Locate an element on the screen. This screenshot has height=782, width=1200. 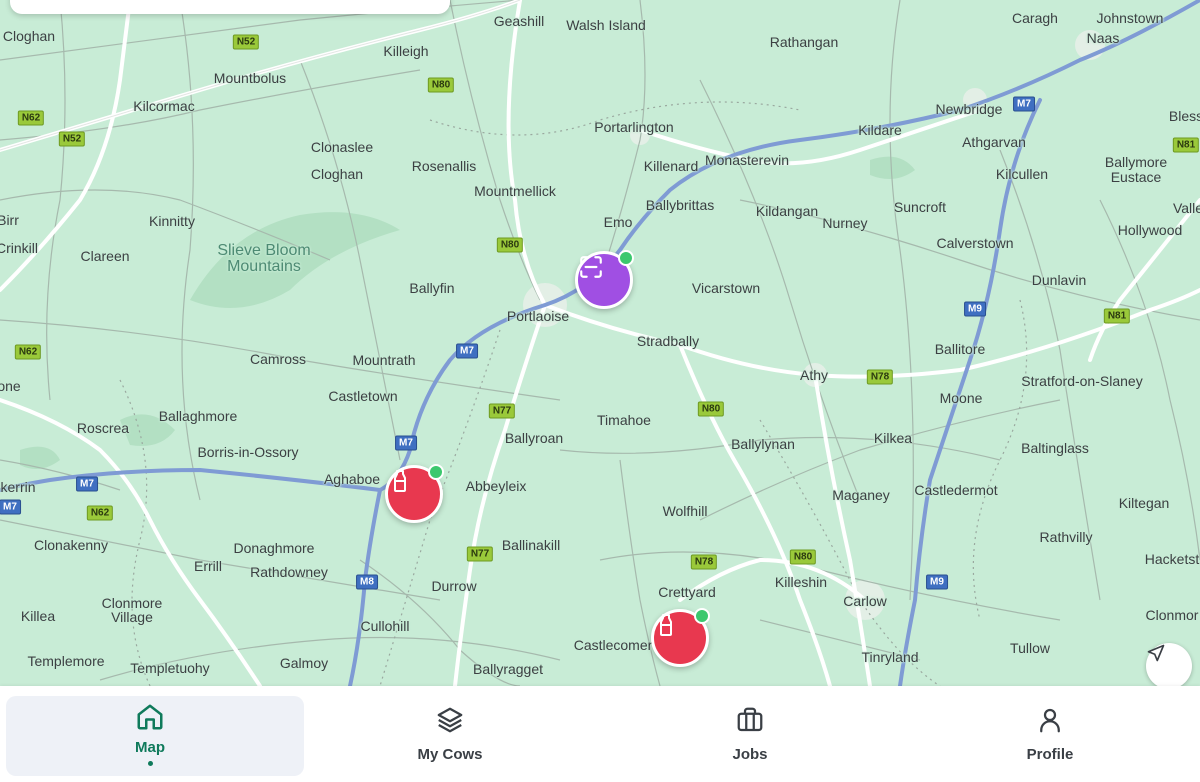
place-label: Ballyragget is located at coordinates (508, 669).